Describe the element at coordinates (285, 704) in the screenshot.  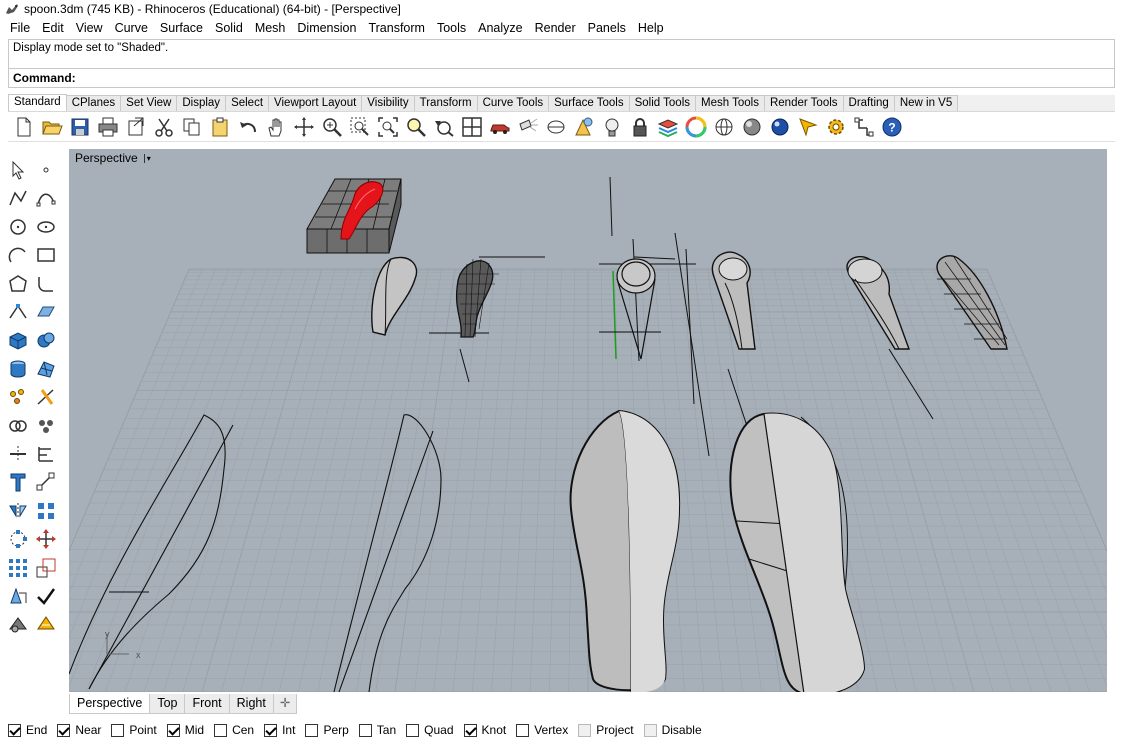
I see `add-viewport-tab-button: ✛` at that location.